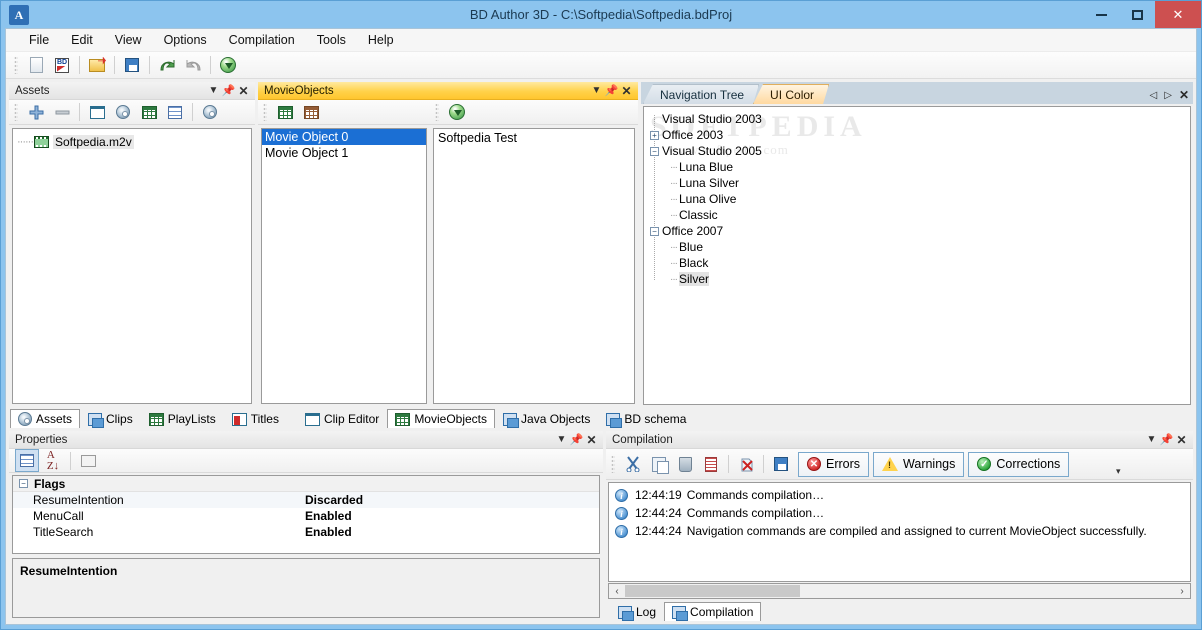 Image resolution: width=1202 pixels, height=630 pixels. Describe the element at coordinates (791, 94) in the screenshot. I see `tab-ui-color: UI Color` at that location.